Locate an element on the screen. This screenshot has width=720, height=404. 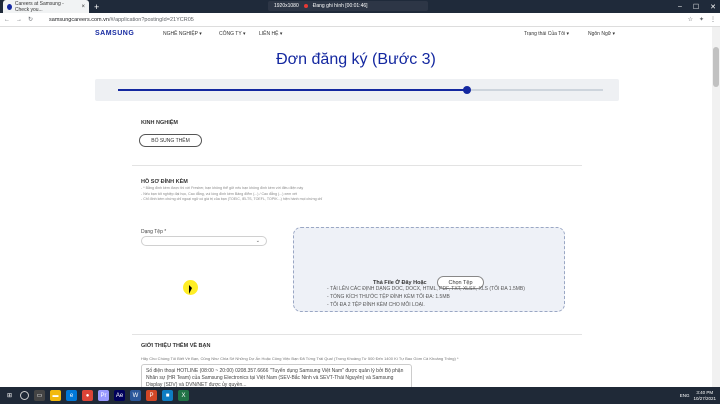
chevron-down-icon: ⌄ is located at coordinates (257, 241).